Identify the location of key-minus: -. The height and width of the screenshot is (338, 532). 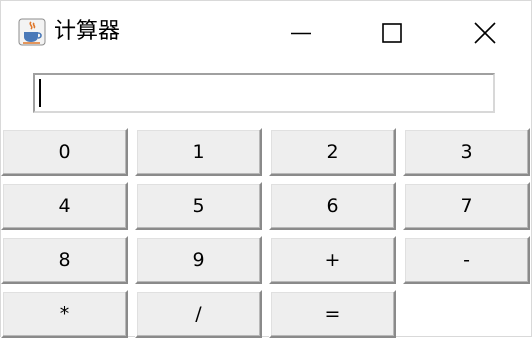
(466, 260).